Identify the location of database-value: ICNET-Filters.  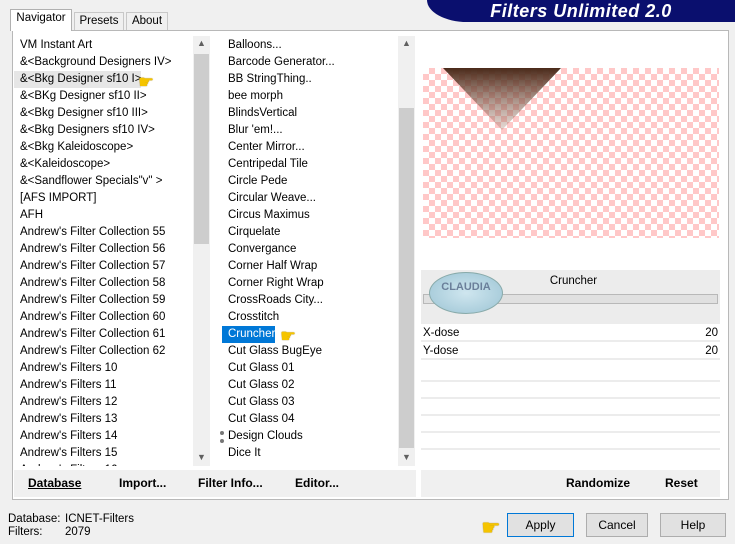
(99, 519).